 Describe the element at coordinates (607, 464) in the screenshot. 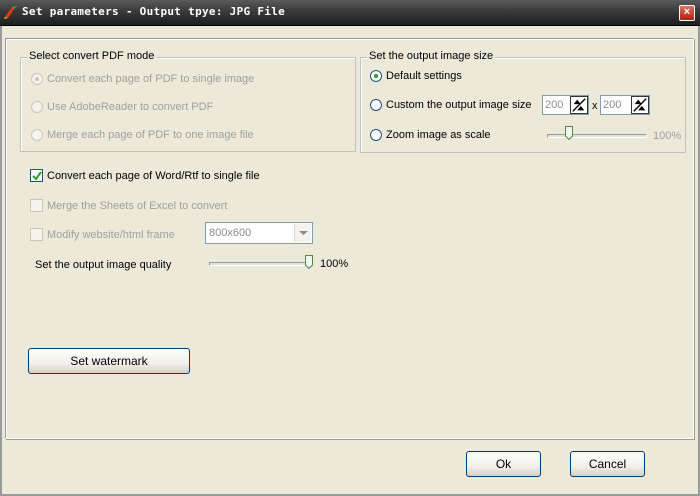

I see `cancel-button: Cancel` at that location.